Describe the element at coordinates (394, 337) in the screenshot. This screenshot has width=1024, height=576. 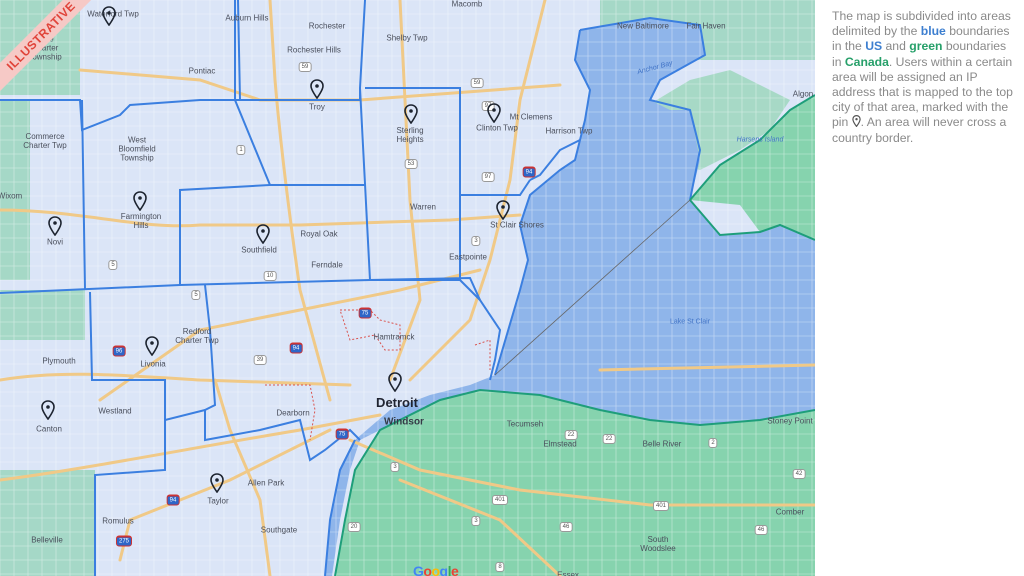
I see `label-hamtramck: Hamtramck` at that location.